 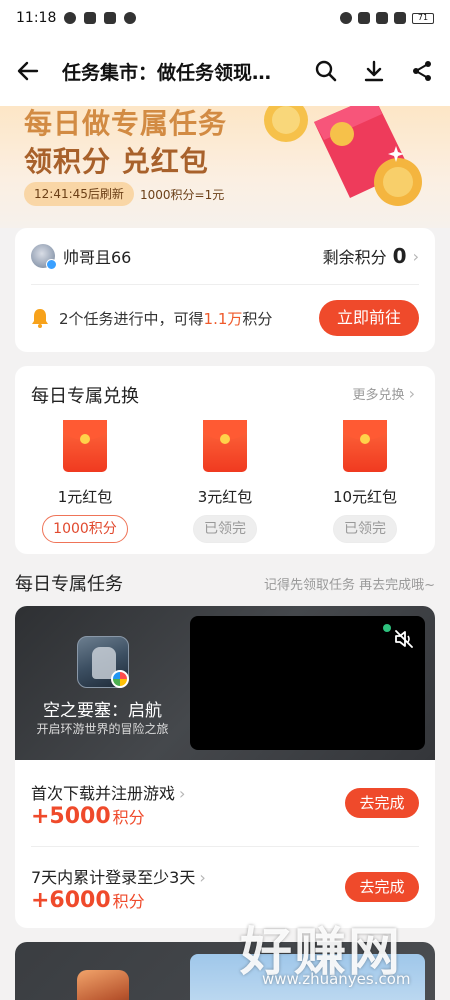 What do you see at coordinates (346, 18) in the screenshot?
I see `alarm-icon` at bounding box center [346, 18].